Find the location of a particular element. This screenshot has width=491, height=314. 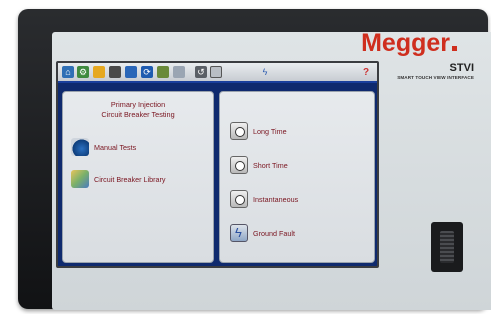

long-time-button: Long Time is located at coordinates (258, 131).